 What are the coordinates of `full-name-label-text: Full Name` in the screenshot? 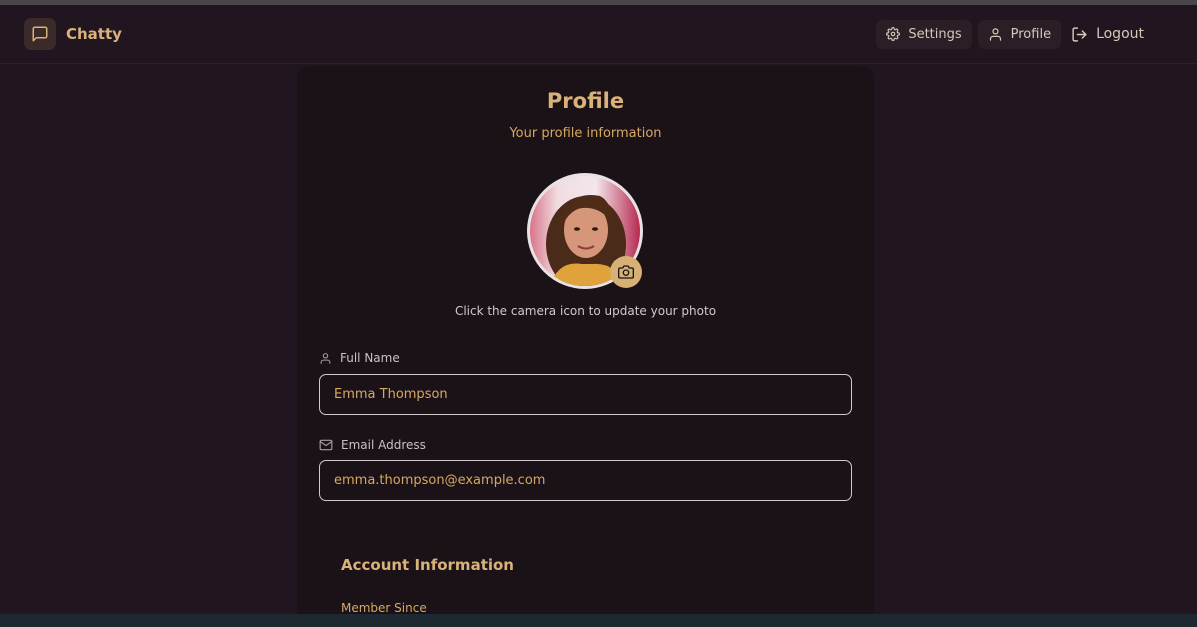 It's located at (370, 358).